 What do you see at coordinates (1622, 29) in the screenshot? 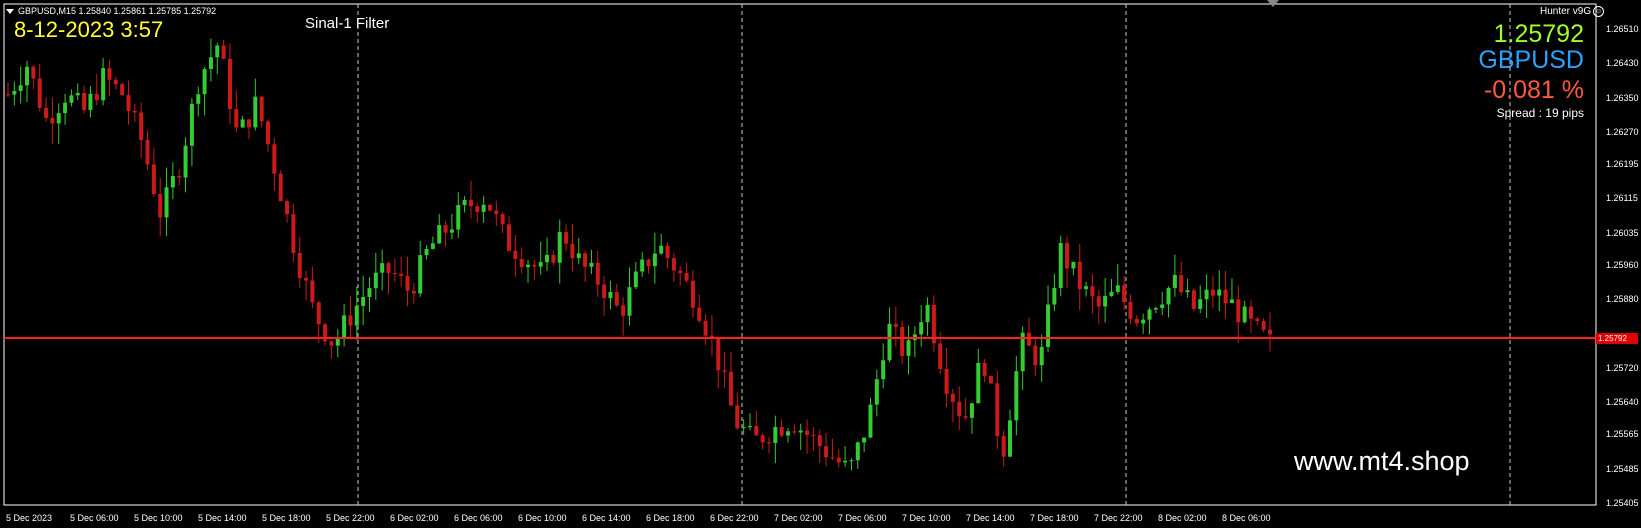
I see `price-axis-label: 1.26510` at bounding box center [1622, 29].